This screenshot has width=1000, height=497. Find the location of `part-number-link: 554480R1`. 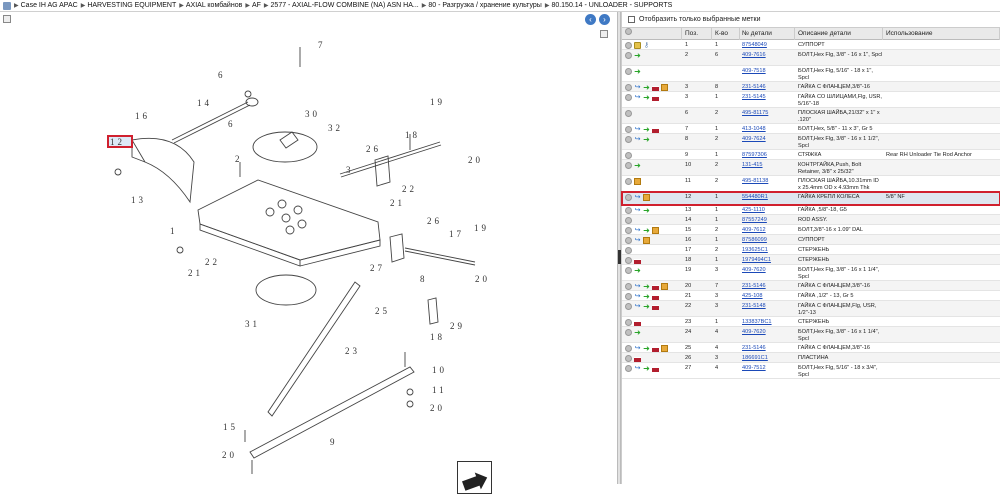

part-number-link: 554480R1 is located at coordinates (767, 196).